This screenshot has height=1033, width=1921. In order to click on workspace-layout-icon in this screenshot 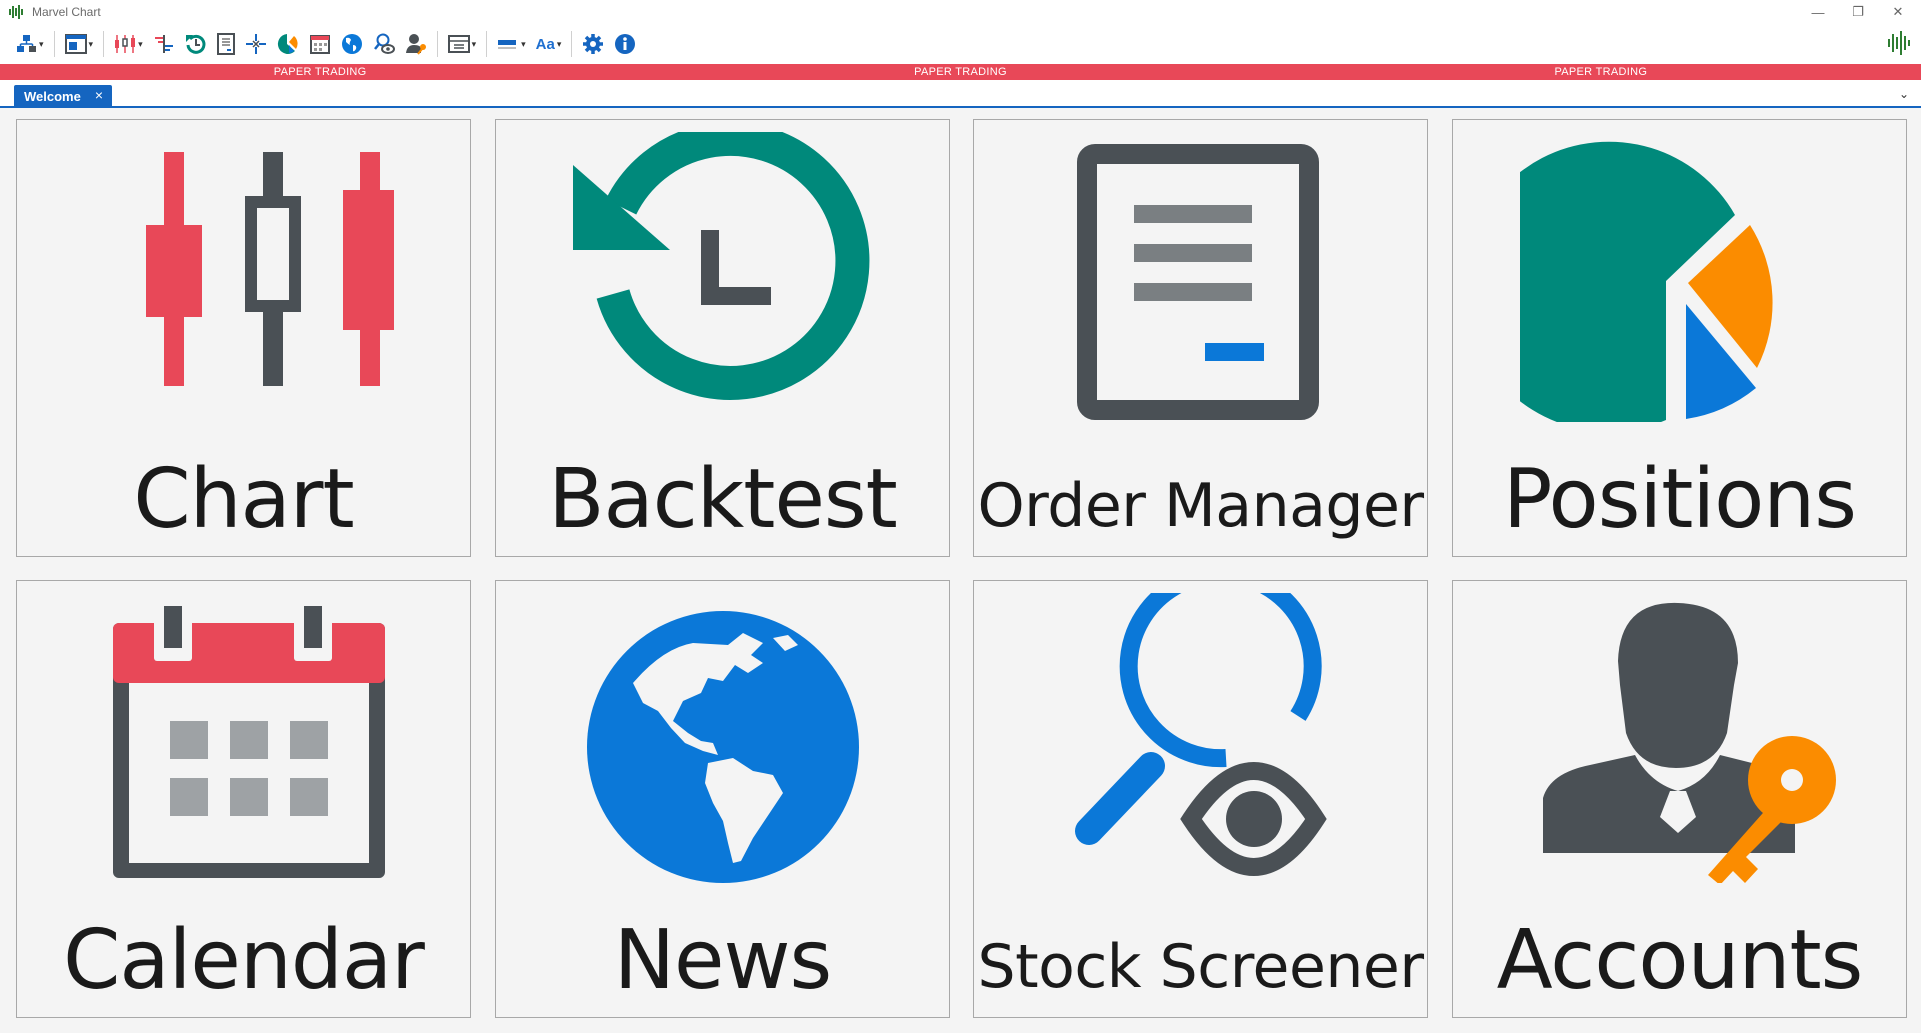, I will do `click(26, 43)`.